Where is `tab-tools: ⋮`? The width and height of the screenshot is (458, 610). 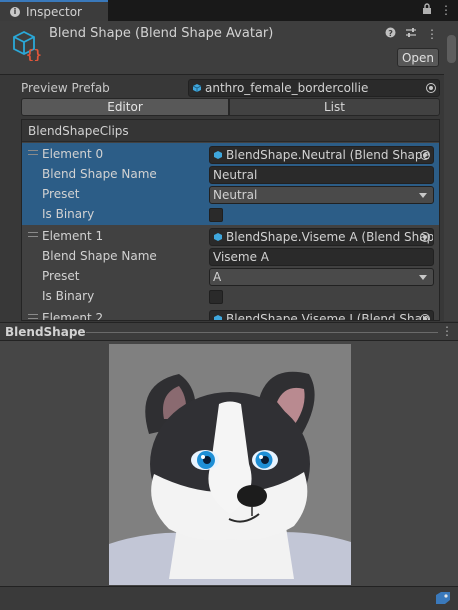 tab-tools: ⋮ is located at coordinates (437, 10).